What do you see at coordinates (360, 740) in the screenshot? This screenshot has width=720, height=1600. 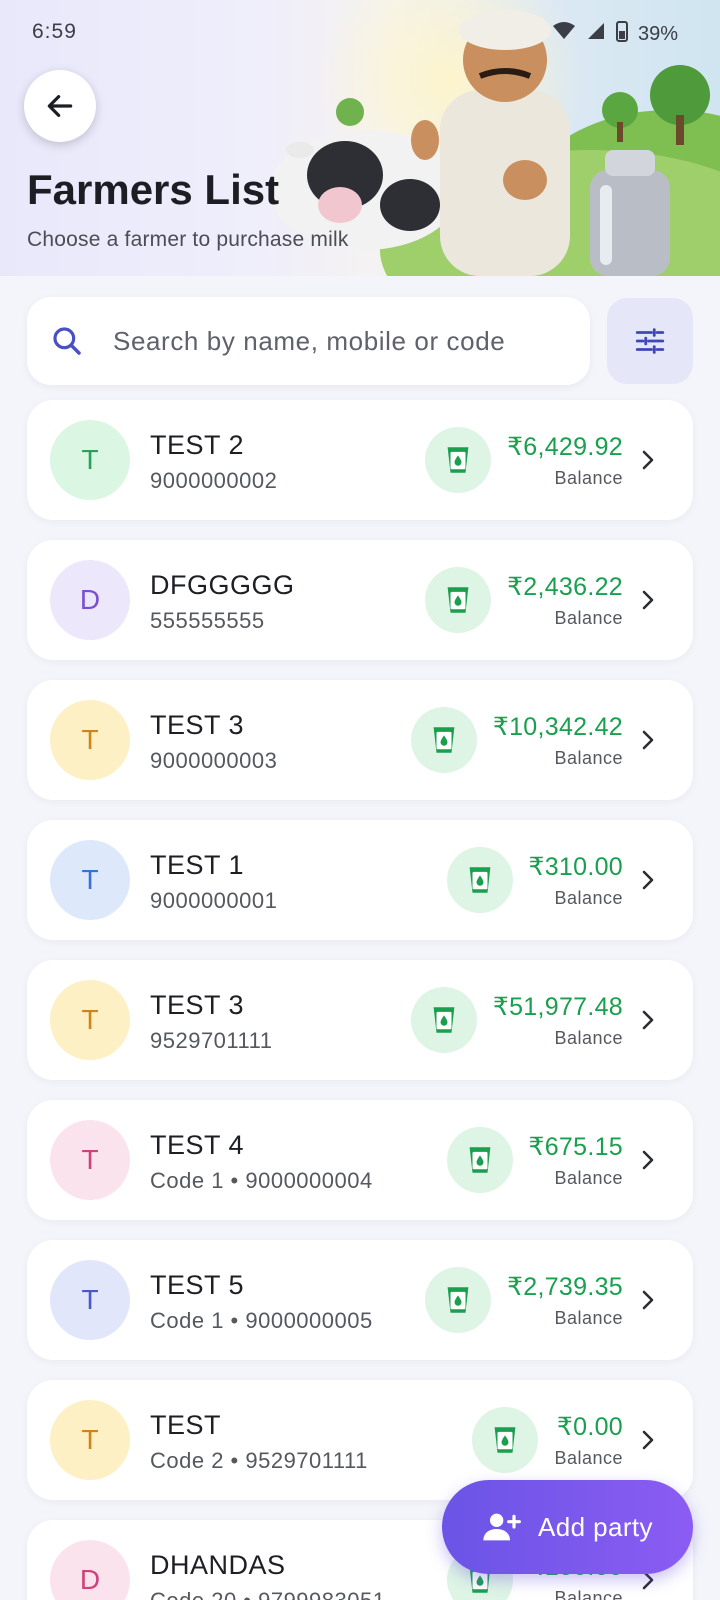 I see `farmer-card: T TEST 3 9000000003 ₹10,342.42 Balance` at bounding box center [360, 740].